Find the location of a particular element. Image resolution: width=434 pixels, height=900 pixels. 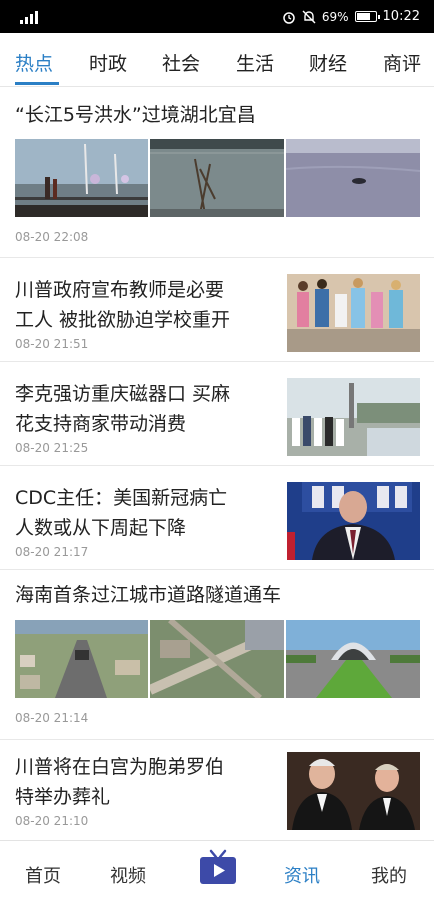

tv-icon is located at coordinates (218, 867).